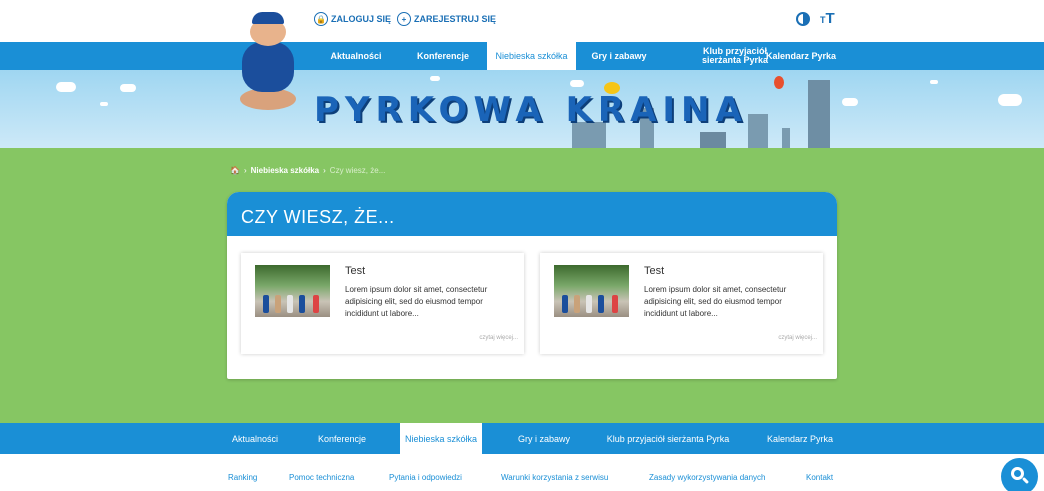  I want to click on login-link: 🔒 ZALOGUJ SIĘ, so click(352, 19).